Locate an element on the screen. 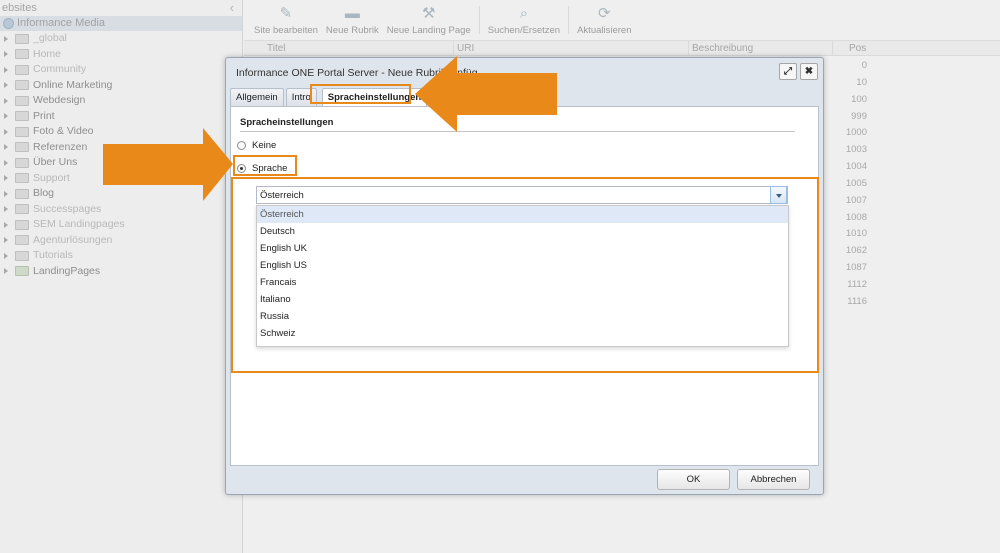  new-rubric-button: ▬ Neue Rubrik is located at coordinates (352, 21).